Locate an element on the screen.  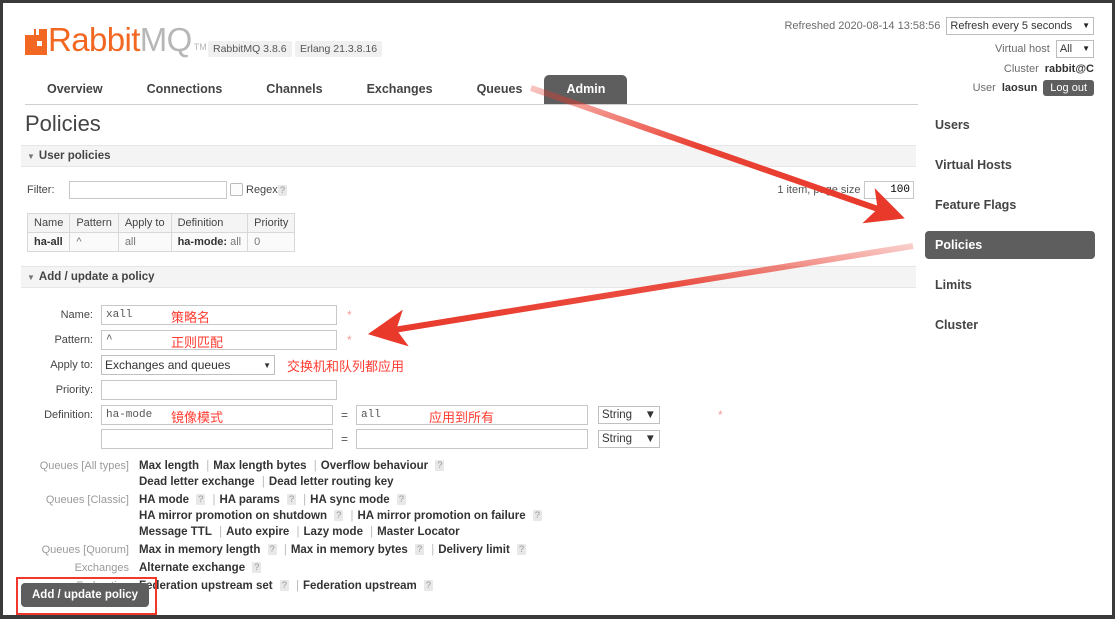
hint-category-label: Queues [All types] is located at coordinates (84, 466).